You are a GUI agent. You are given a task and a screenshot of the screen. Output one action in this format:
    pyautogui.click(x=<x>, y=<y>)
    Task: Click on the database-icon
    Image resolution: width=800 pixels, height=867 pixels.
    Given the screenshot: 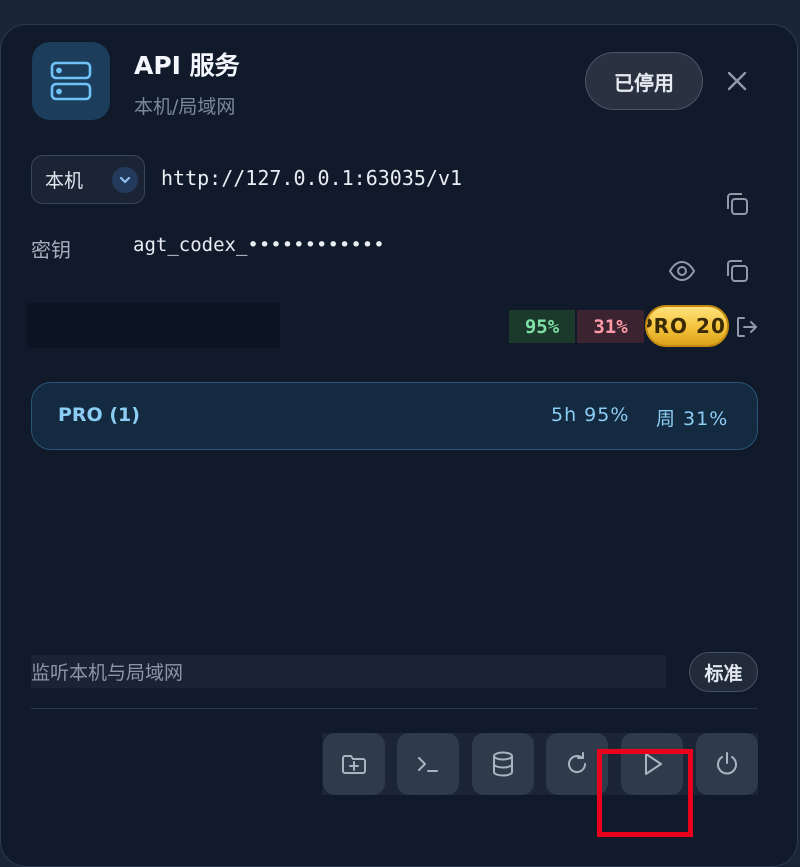 What is the action you would take?
    pyautogui.click(x=503, y=764)
    